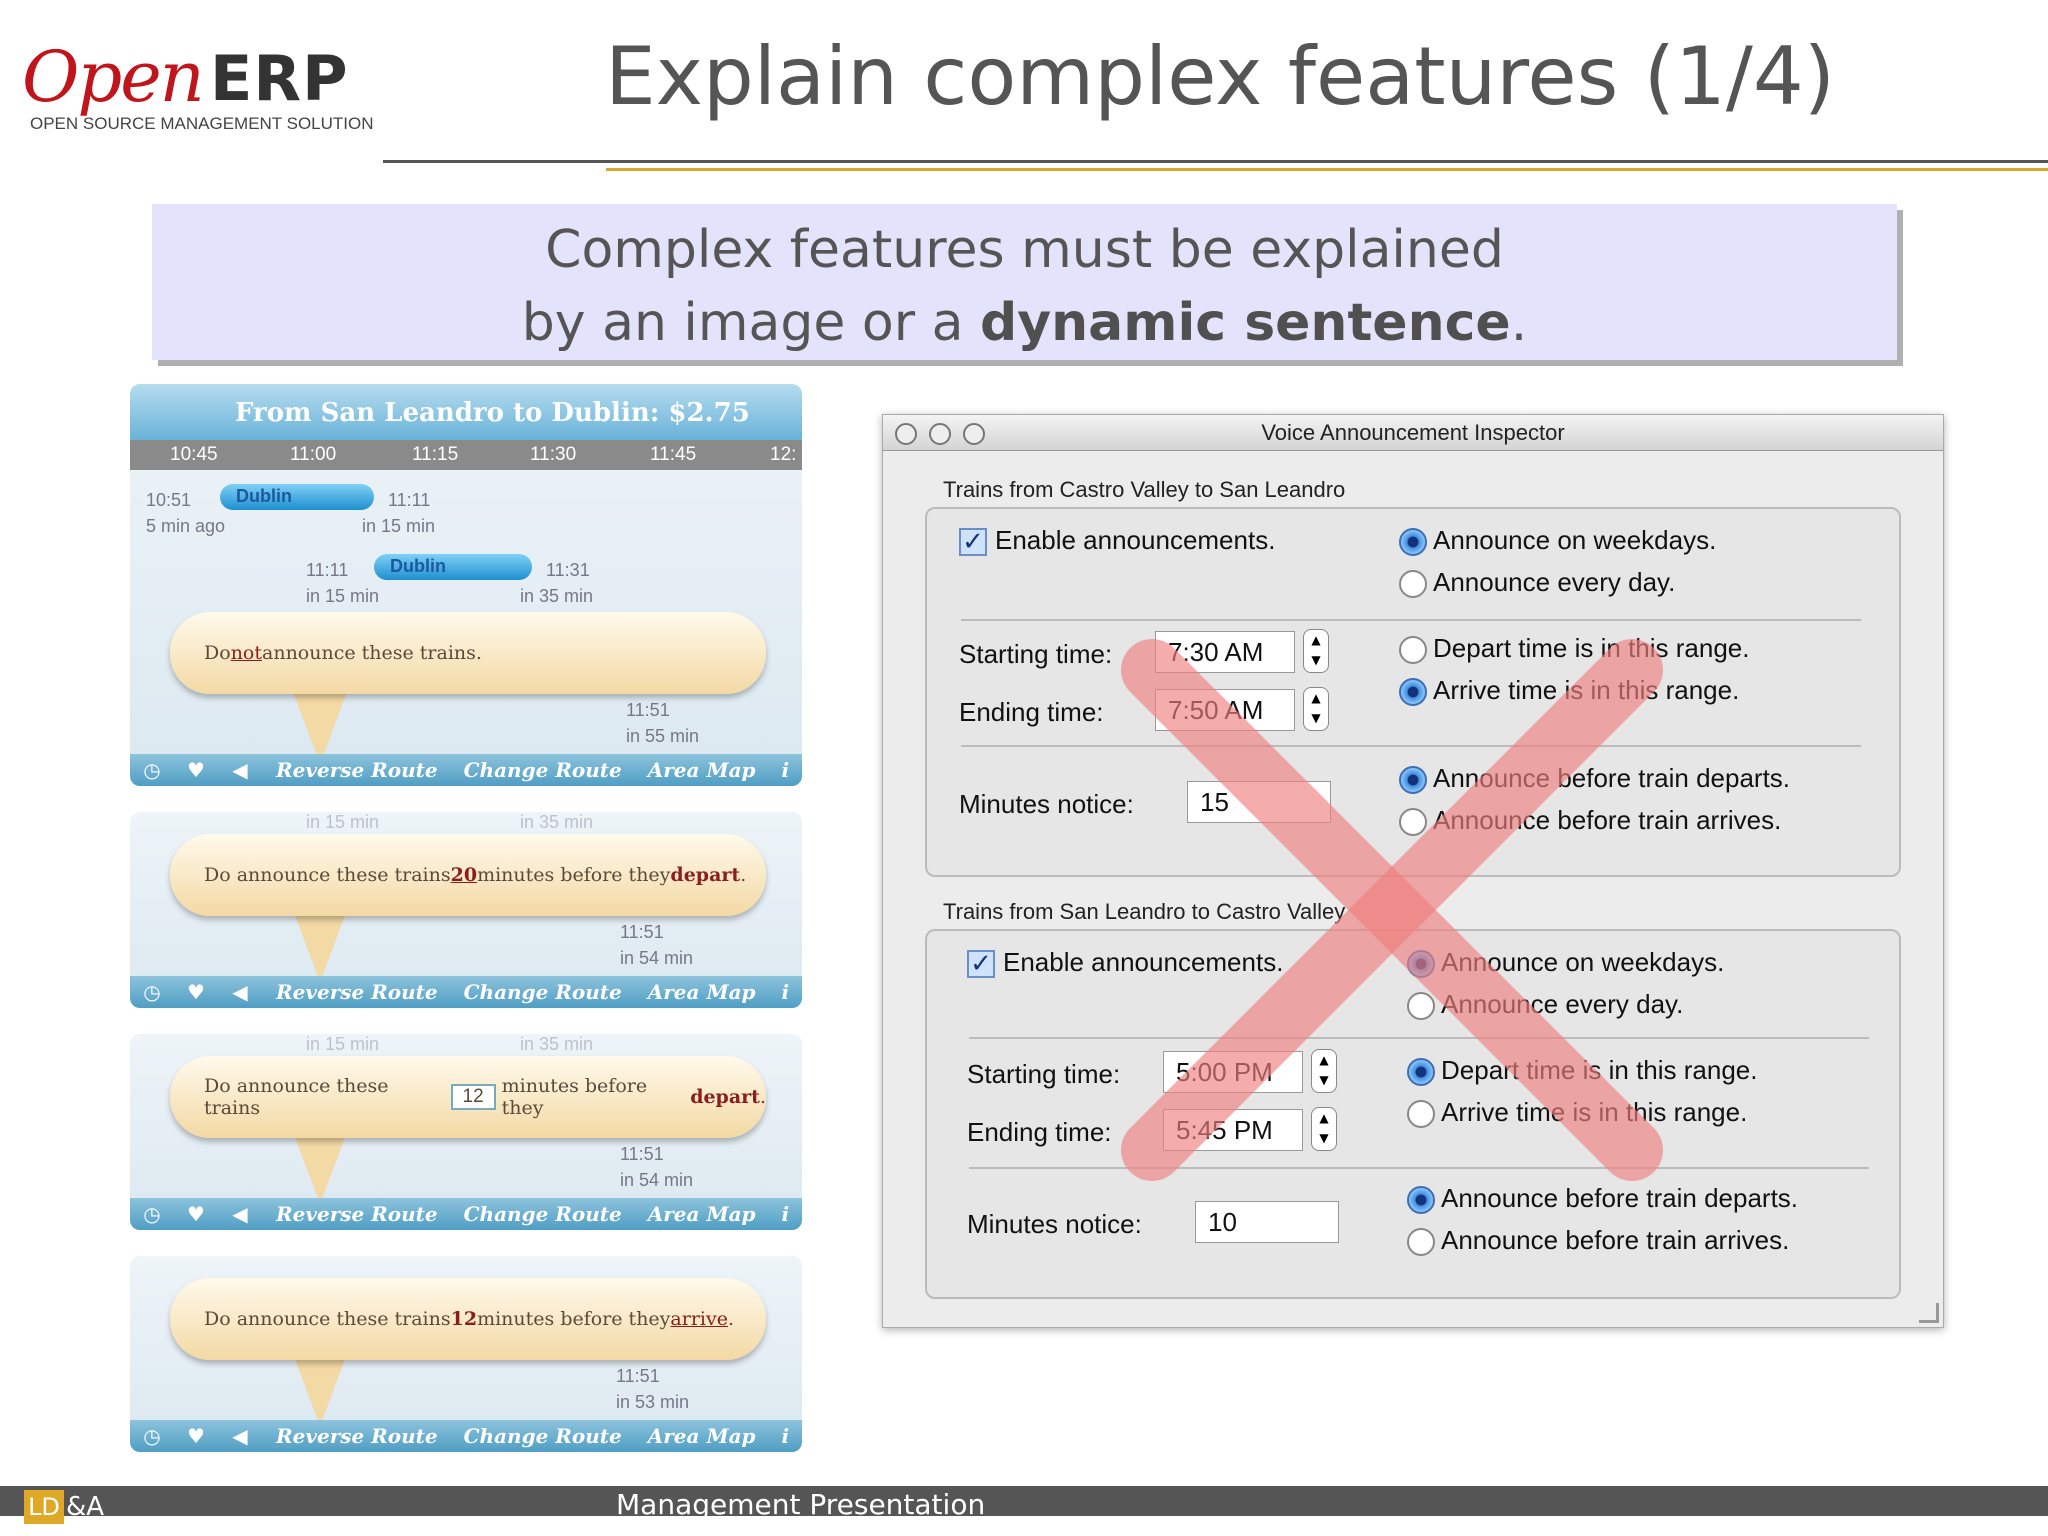  I want to click on end-time-label: Ending time:, so click(1039, 1132).